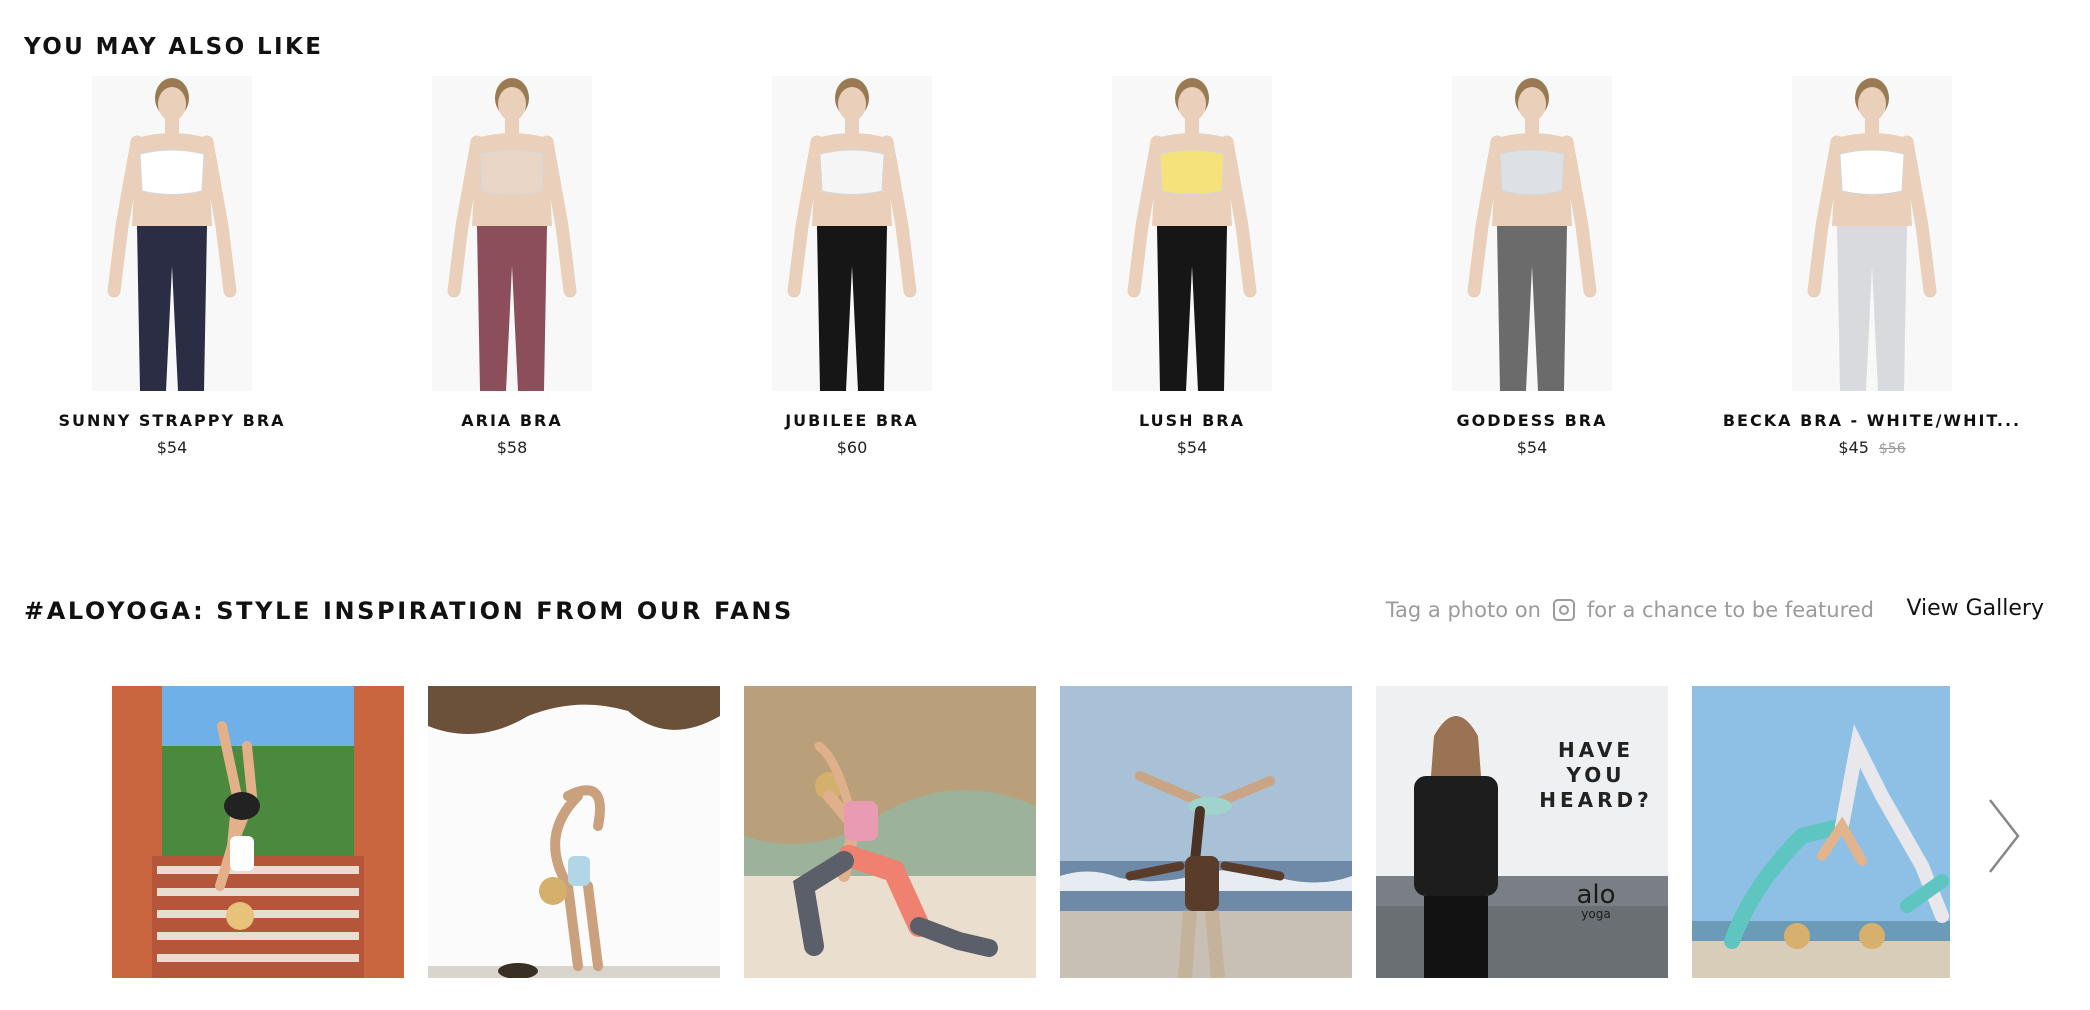 Image resolution: width=2090 pixels, height=1010 pixels. I want to click on product-card: SUNNY STRAPPY BRA $54, so click(172, 271).